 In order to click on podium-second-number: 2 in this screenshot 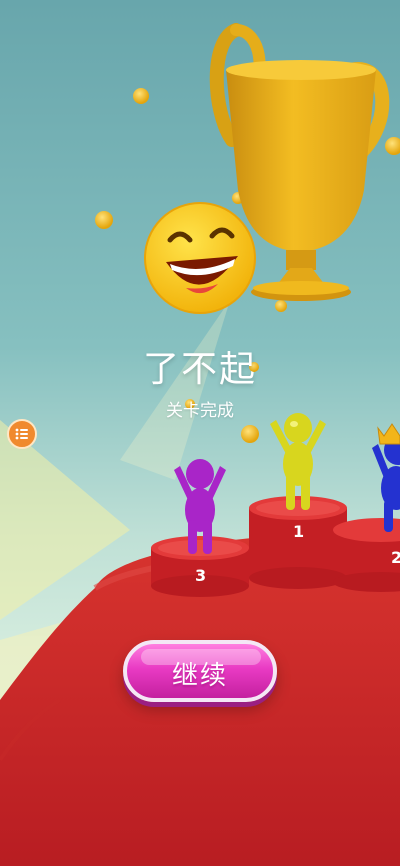, I will do `click(395, 557)`.